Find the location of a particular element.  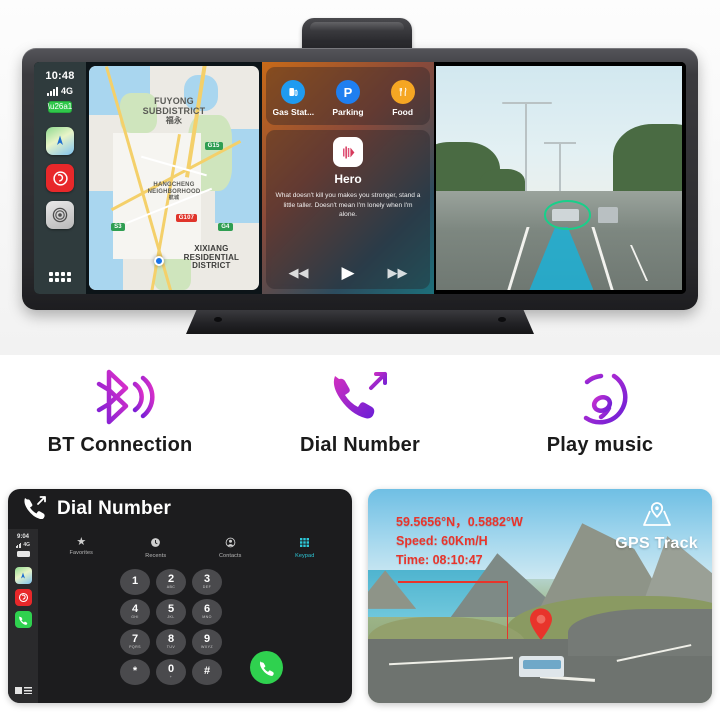

feature-bt-connection: BT Connection is located at coordinates (120, 419).